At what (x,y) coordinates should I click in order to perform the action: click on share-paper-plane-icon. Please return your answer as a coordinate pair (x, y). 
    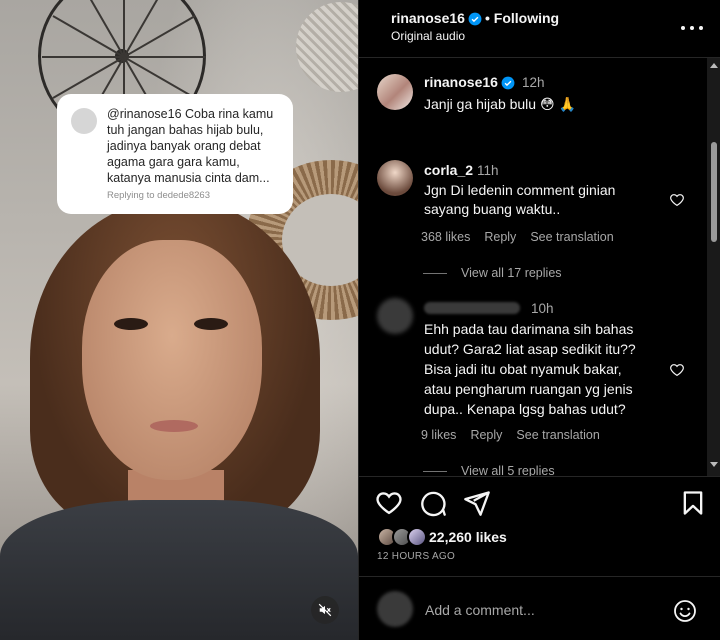
    Looking at the image, I should click on (477, 503).